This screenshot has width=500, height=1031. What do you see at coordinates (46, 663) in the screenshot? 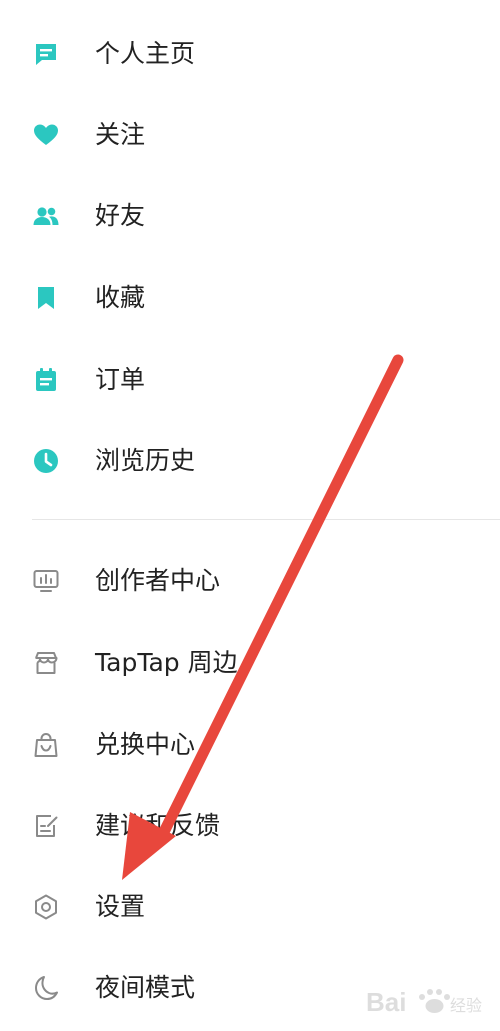
I see `shop-icon` at bounding box center [46, 663].